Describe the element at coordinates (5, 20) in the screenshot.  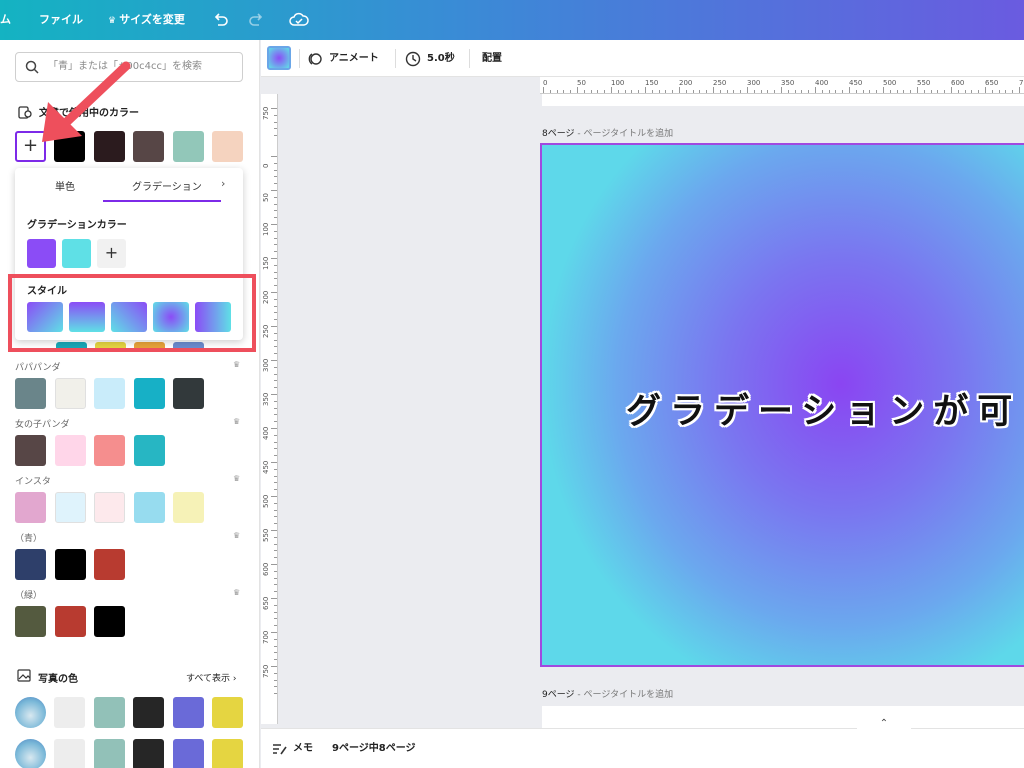
I see `home-button: ム` at that location.